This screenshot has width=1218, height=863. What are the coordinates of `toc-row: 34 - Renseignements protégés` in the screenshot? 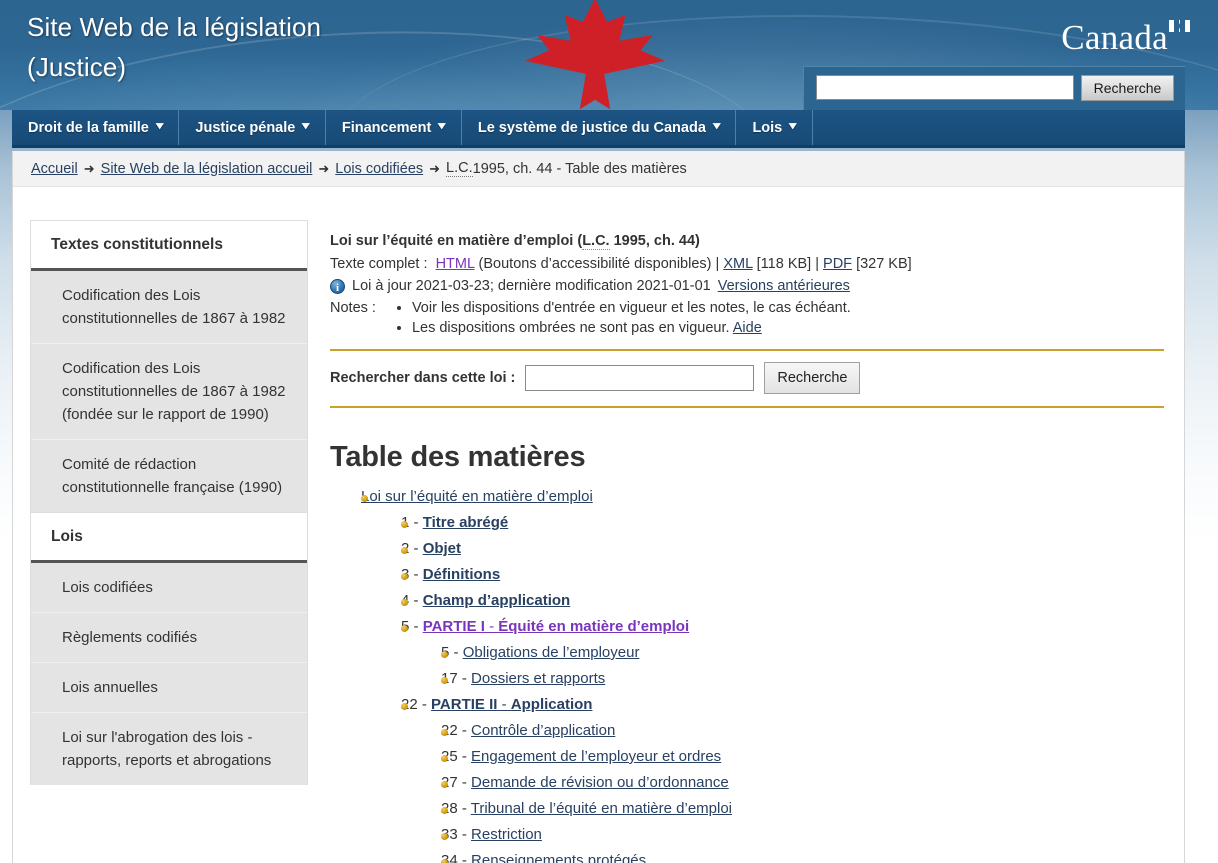 It's located at (802, 855).